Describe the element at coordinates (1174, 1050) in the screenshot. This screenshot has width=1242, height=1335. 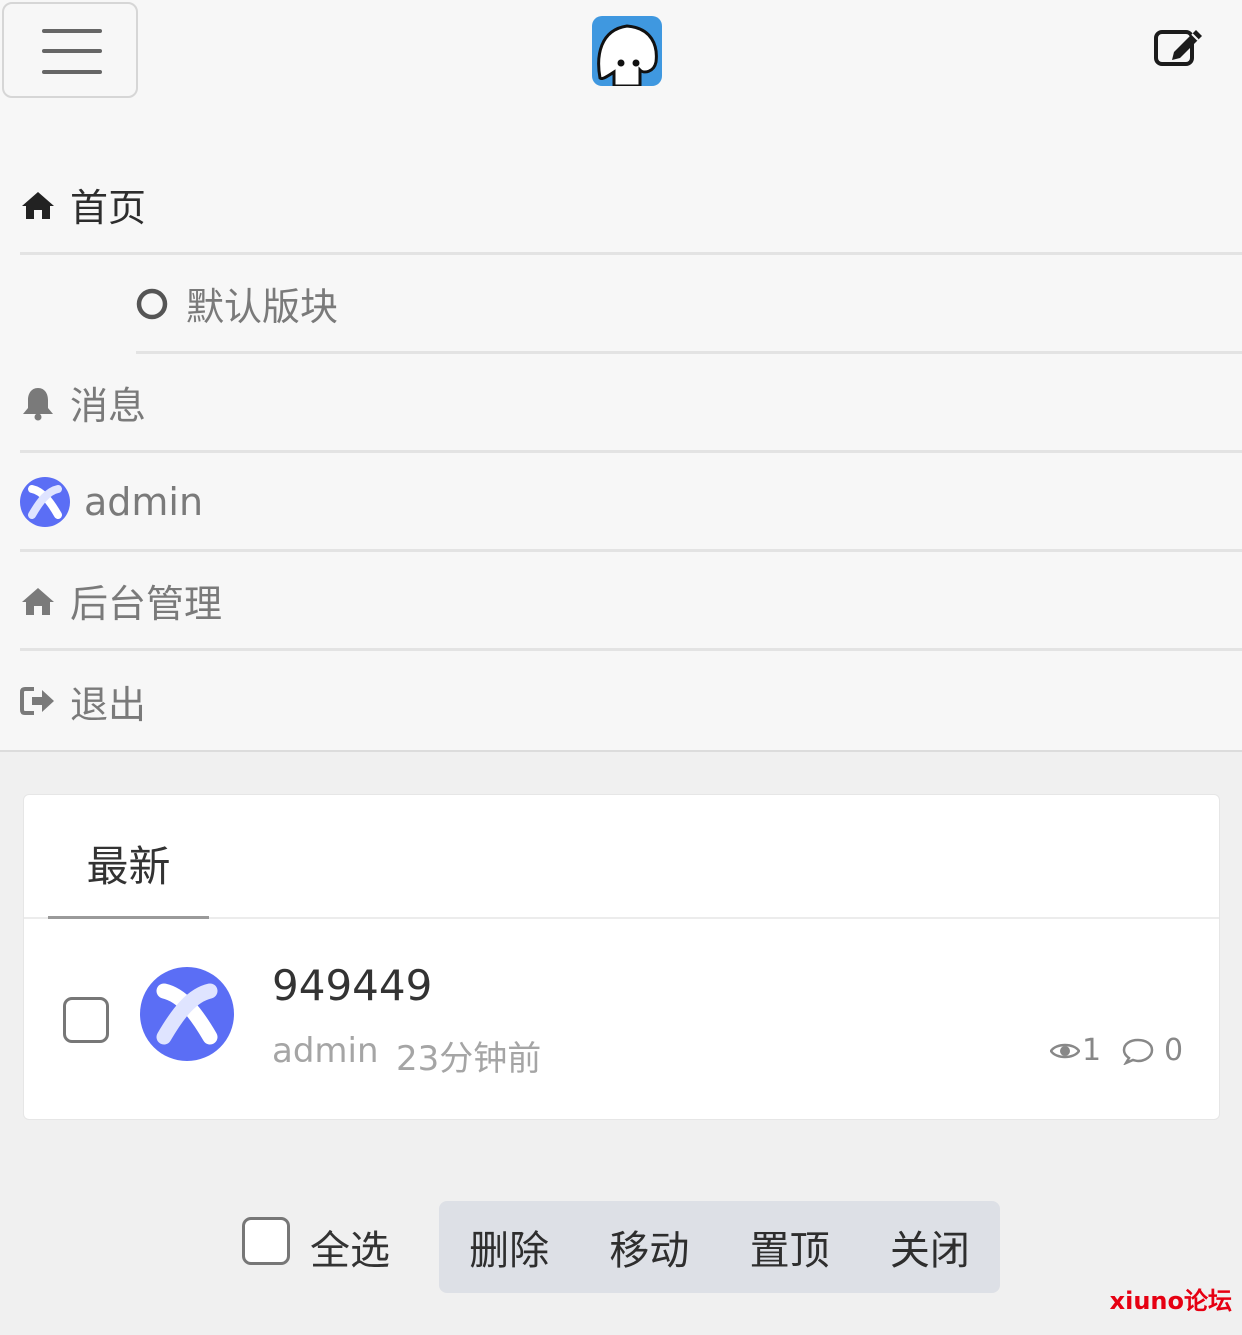
I see `replies-count: 0` at that location.